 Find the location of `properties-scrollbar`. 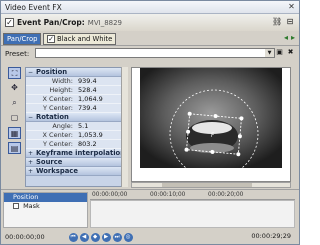

properties-scrollbar is located at coordinates (124, 127).